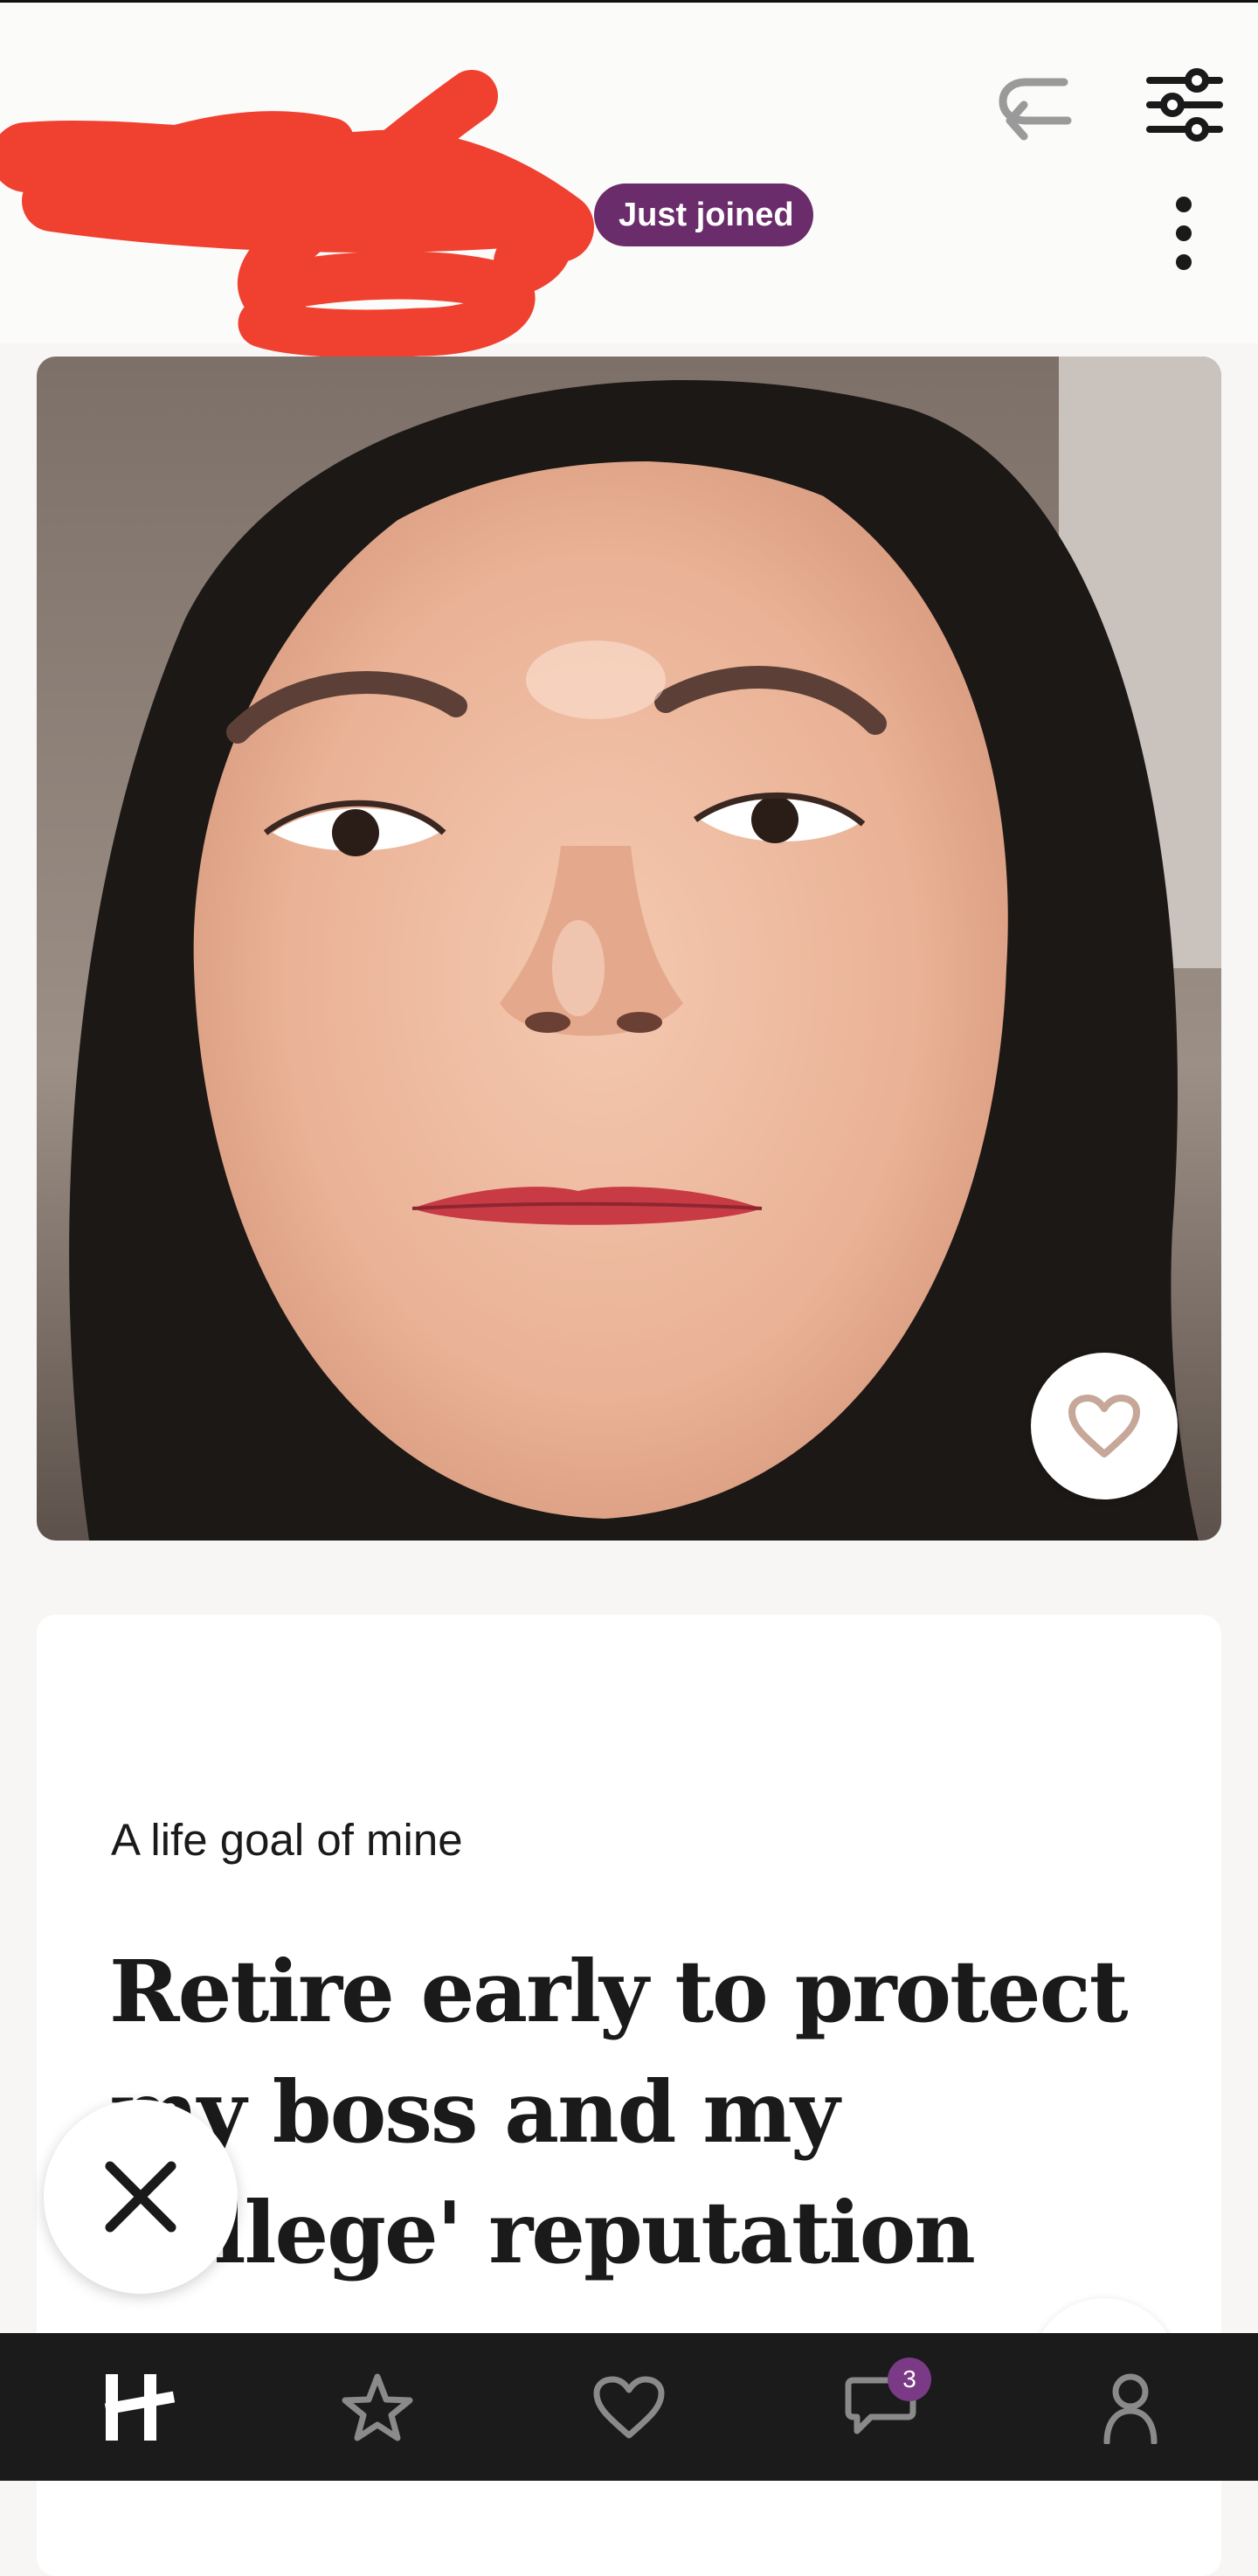  Describe the element at coordinates (880, 2407) in the screenshot. I see `nav-matches: 3` at that location.